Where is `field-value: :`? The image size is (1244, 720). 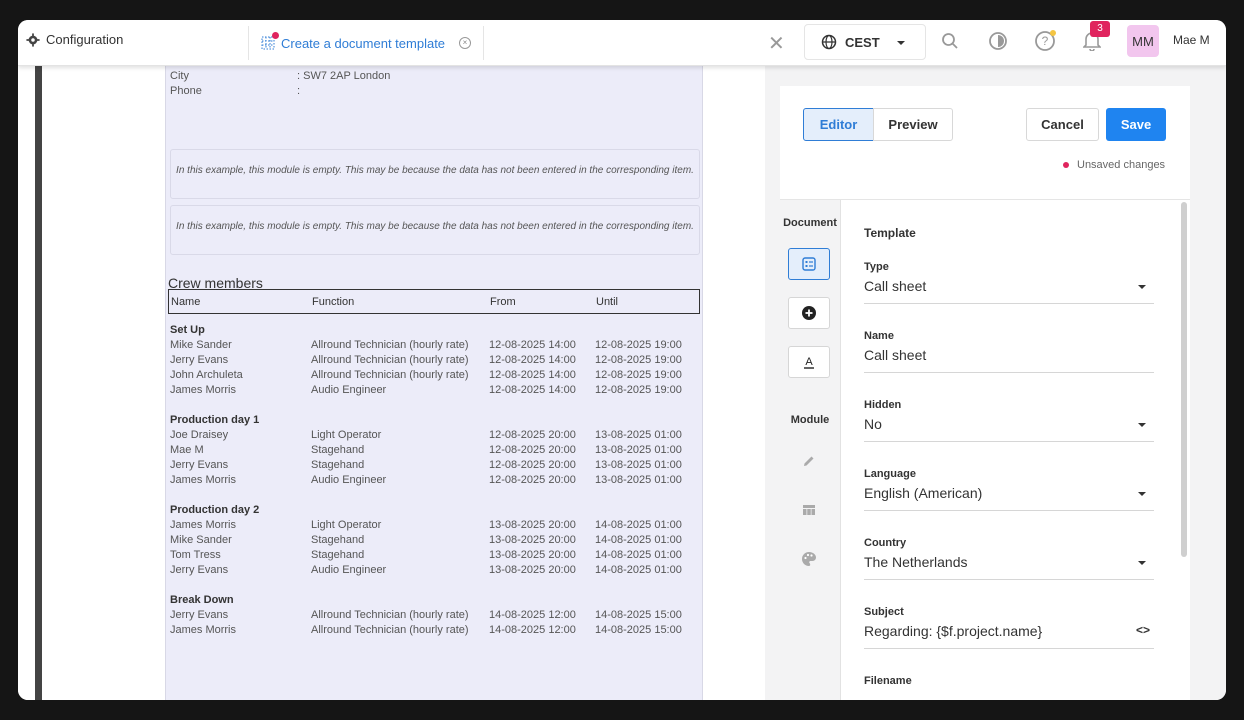 field-value: : is located at coordinates (299, 91).